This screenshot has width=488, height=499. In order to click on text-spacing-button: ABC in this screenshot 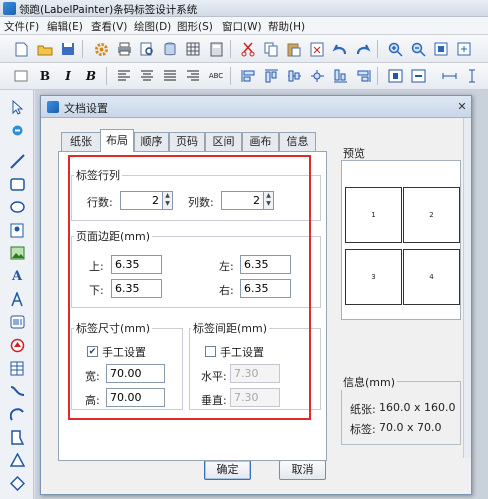, I will do `click(216, 76)`.